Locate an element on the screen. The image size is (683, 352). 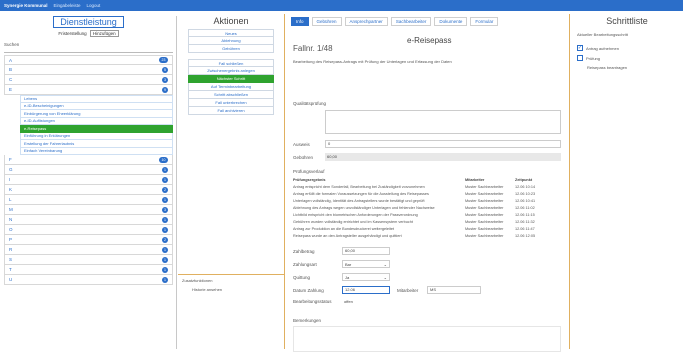
group-row-o: O1 is located at coordinates (88, 230).